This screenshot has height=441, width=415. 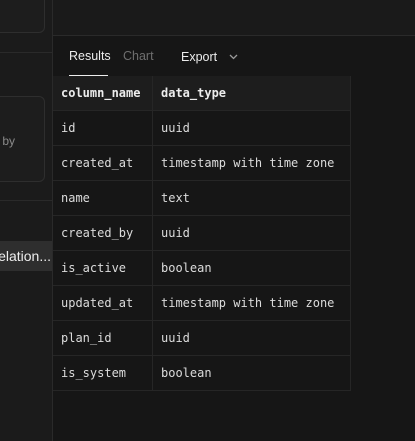 What do you see at coordinates (103, 93) in the screenshot?
I see `column-header: column_name` at bounding box center [103, 93].